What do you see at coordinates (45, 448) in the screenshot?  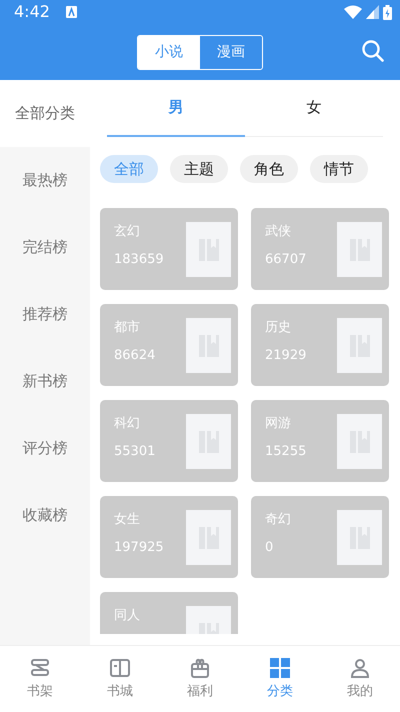 I see `sidebar-item: 评分榜` at bounding box center [45, 448].